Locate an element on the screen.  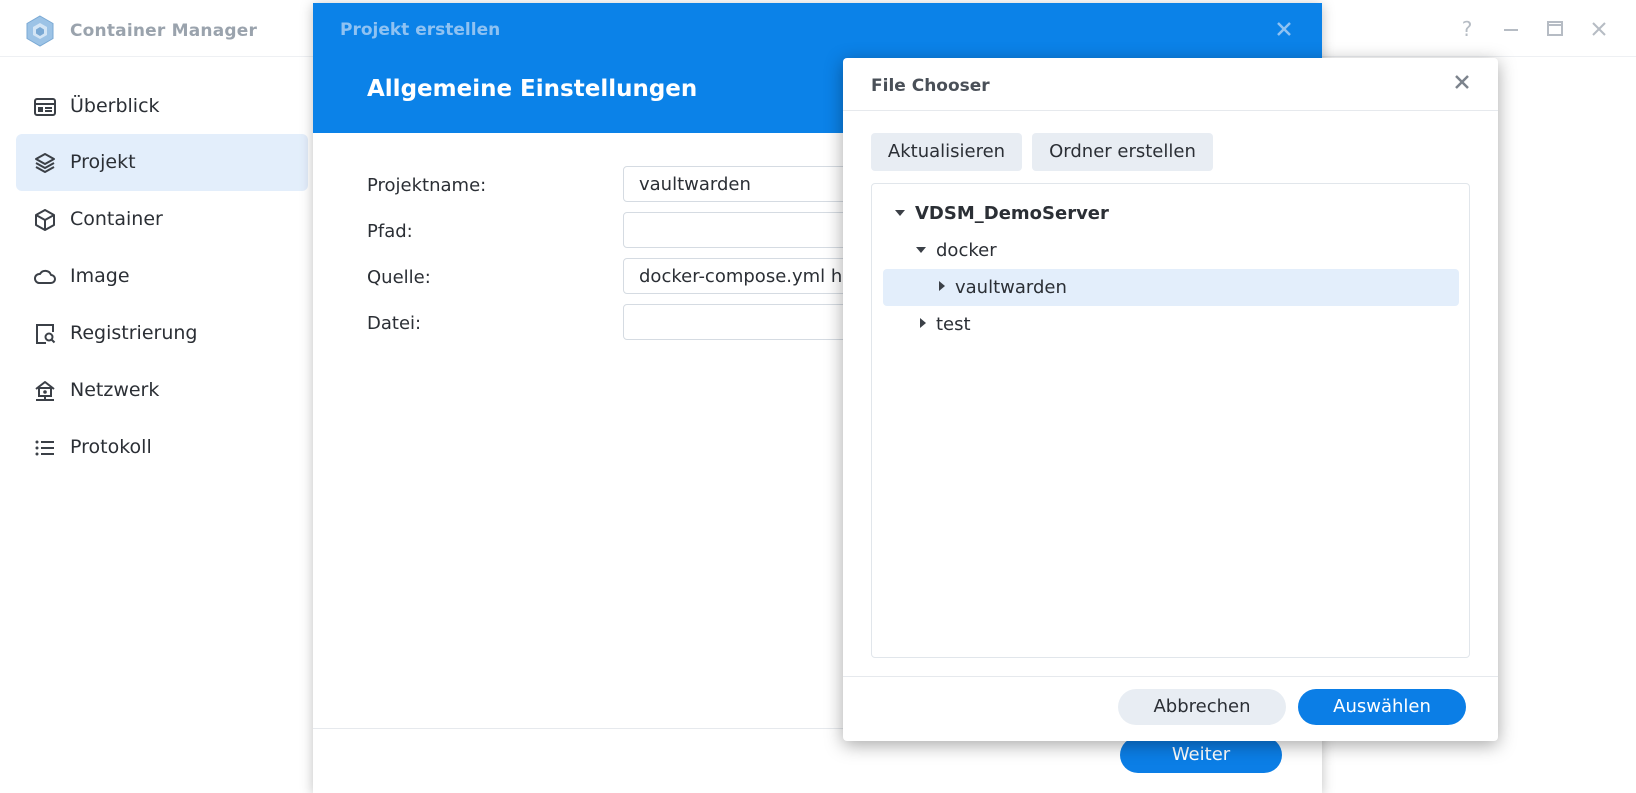
sidebar-item-container: Container is located at coordinates (162, 219).